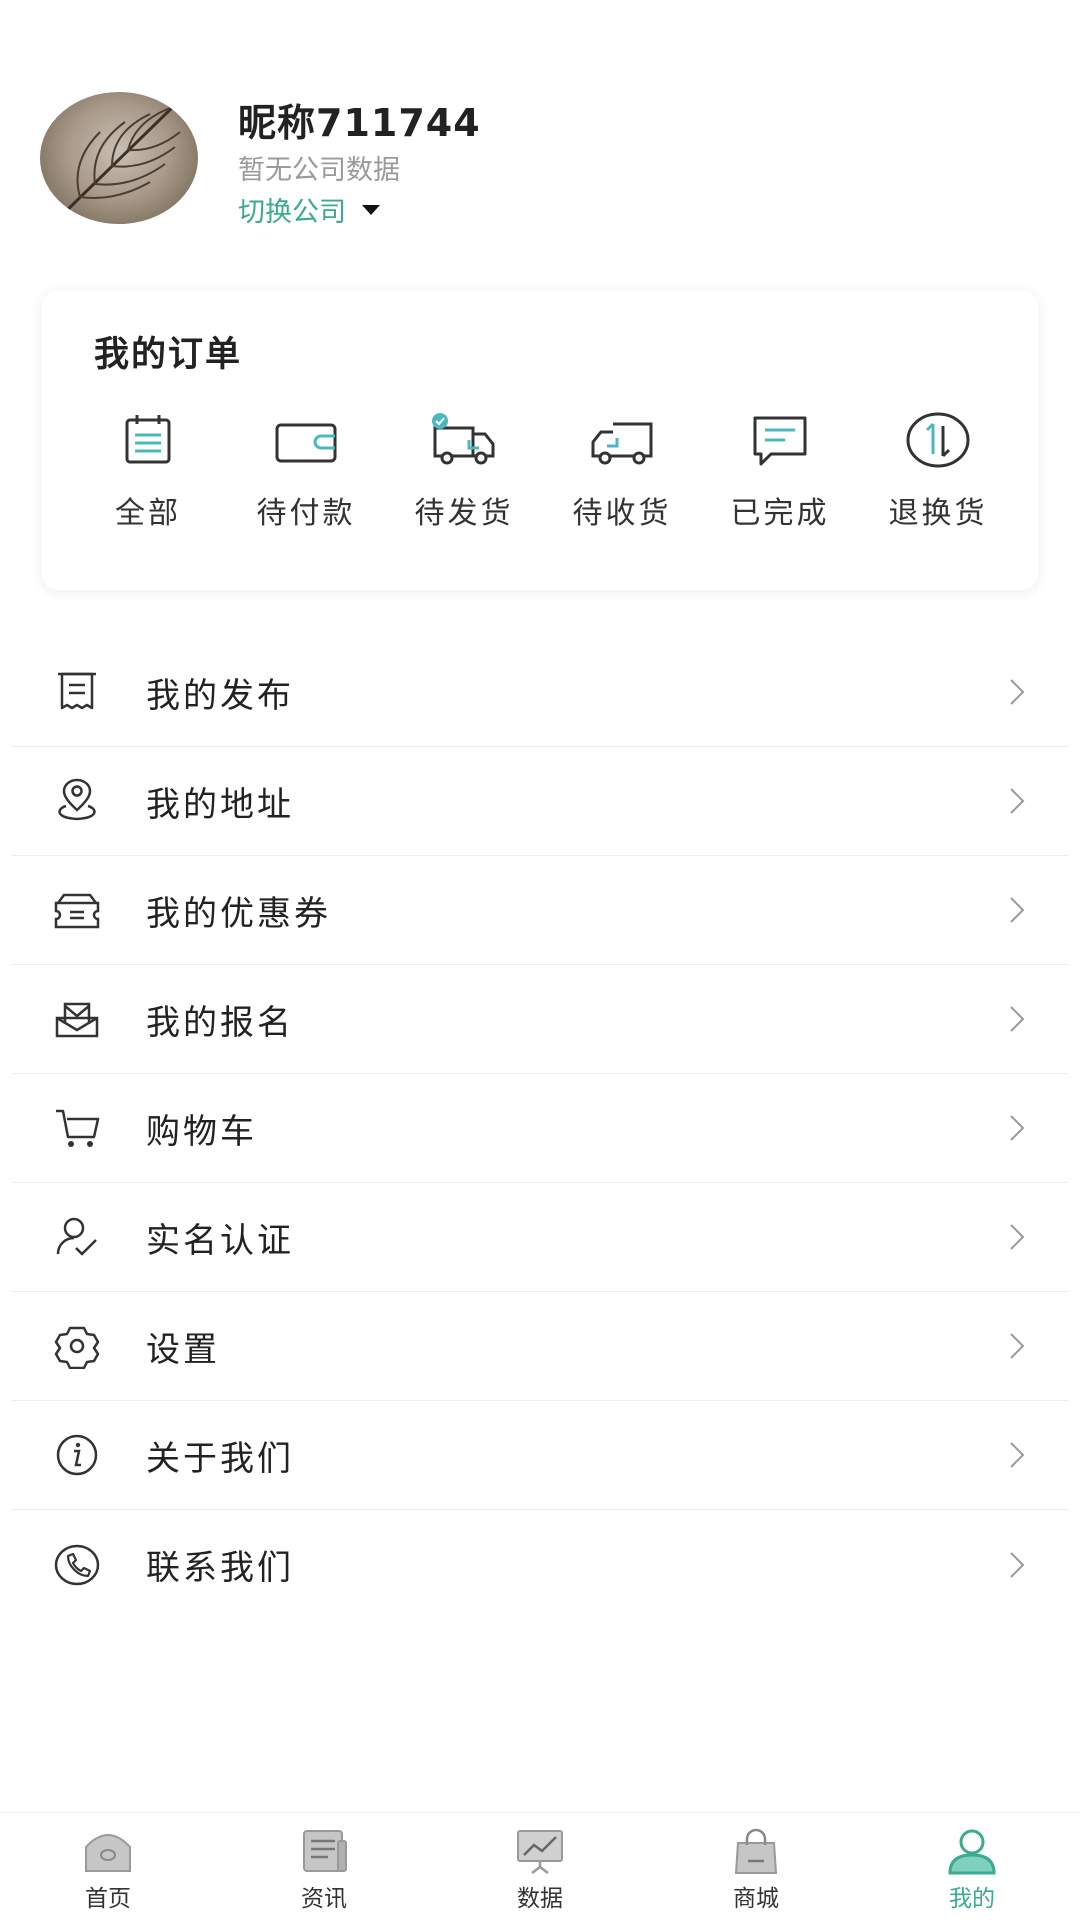  What do you see at coordinates (77, 801) in the screenshot?
I see `location-icon` at bounding box center [77, 801].